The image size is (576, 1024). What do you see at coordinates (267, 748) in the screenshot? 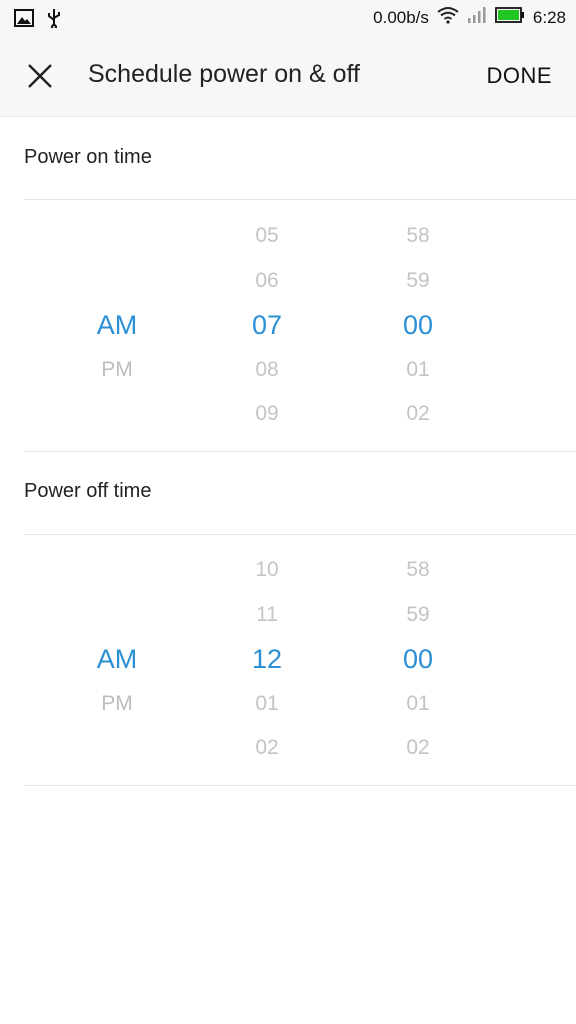
I see `hour-option: 02` at bounding box center [267, 748].